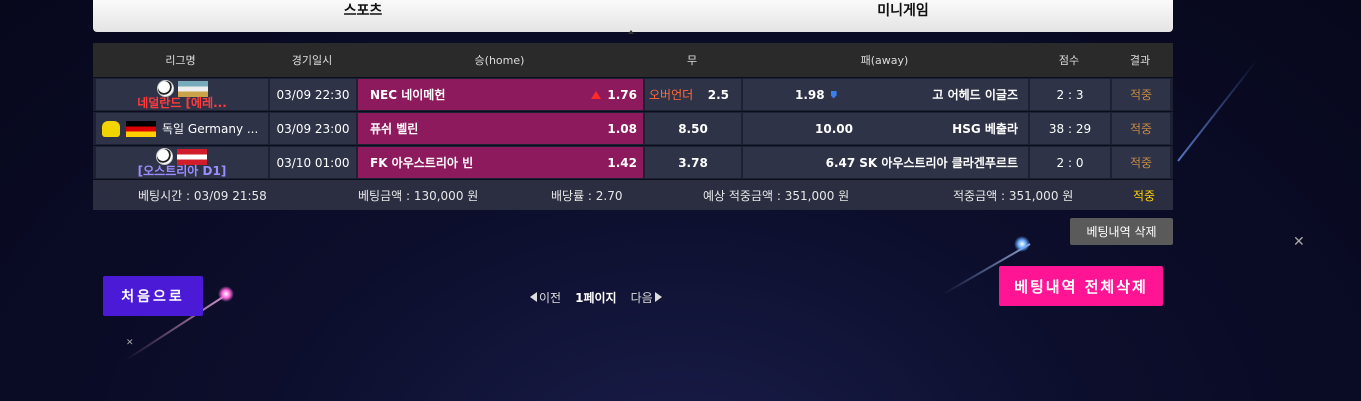  I want to click on table-header: 리그명 경기일시 승(home) 무 패(away) 점수 결과, so click(633, 60).